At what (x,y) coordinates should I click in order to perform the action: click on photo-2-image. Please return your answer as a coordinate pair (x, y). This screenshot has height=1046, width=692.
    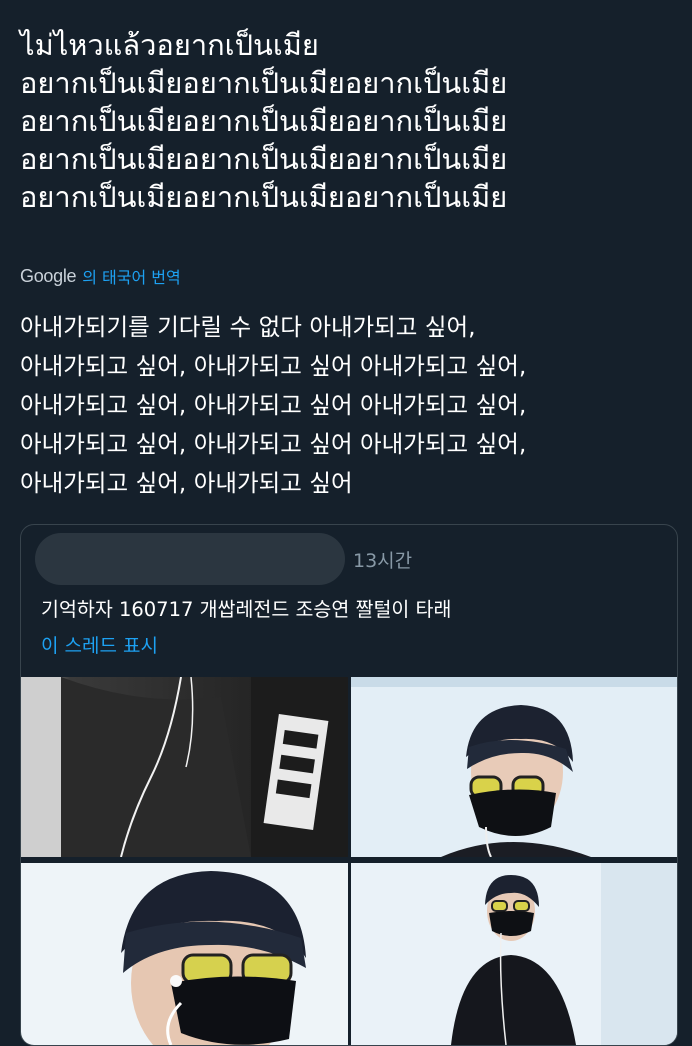
    Looking at the image, I should click on (514, 767).